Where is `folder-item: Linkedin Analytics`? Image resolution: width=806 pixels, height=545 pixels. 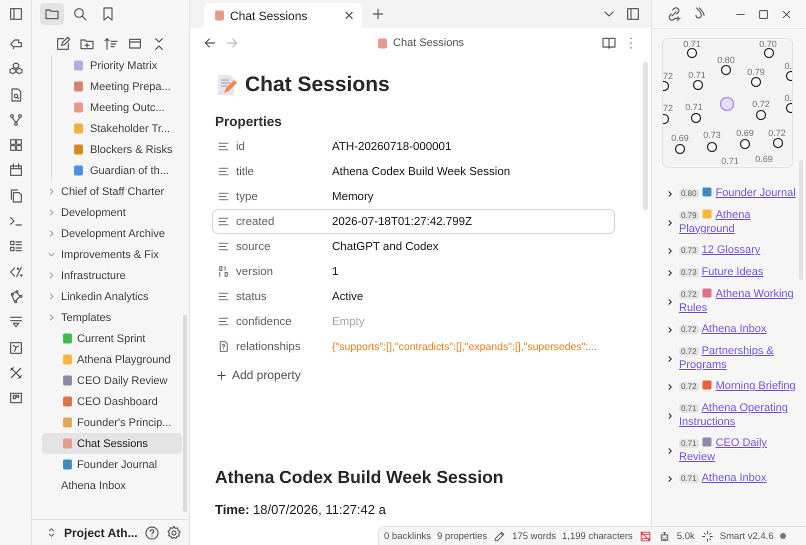 folder-item: Linkedin Analytics is located at coordinates (112, 296).